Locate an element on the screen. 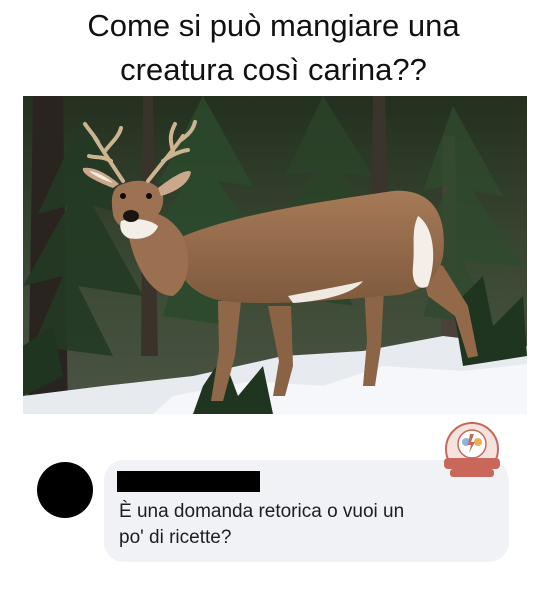 The image size is (547, 600). commenter-name-redacted is located at coordinates (188, 481).